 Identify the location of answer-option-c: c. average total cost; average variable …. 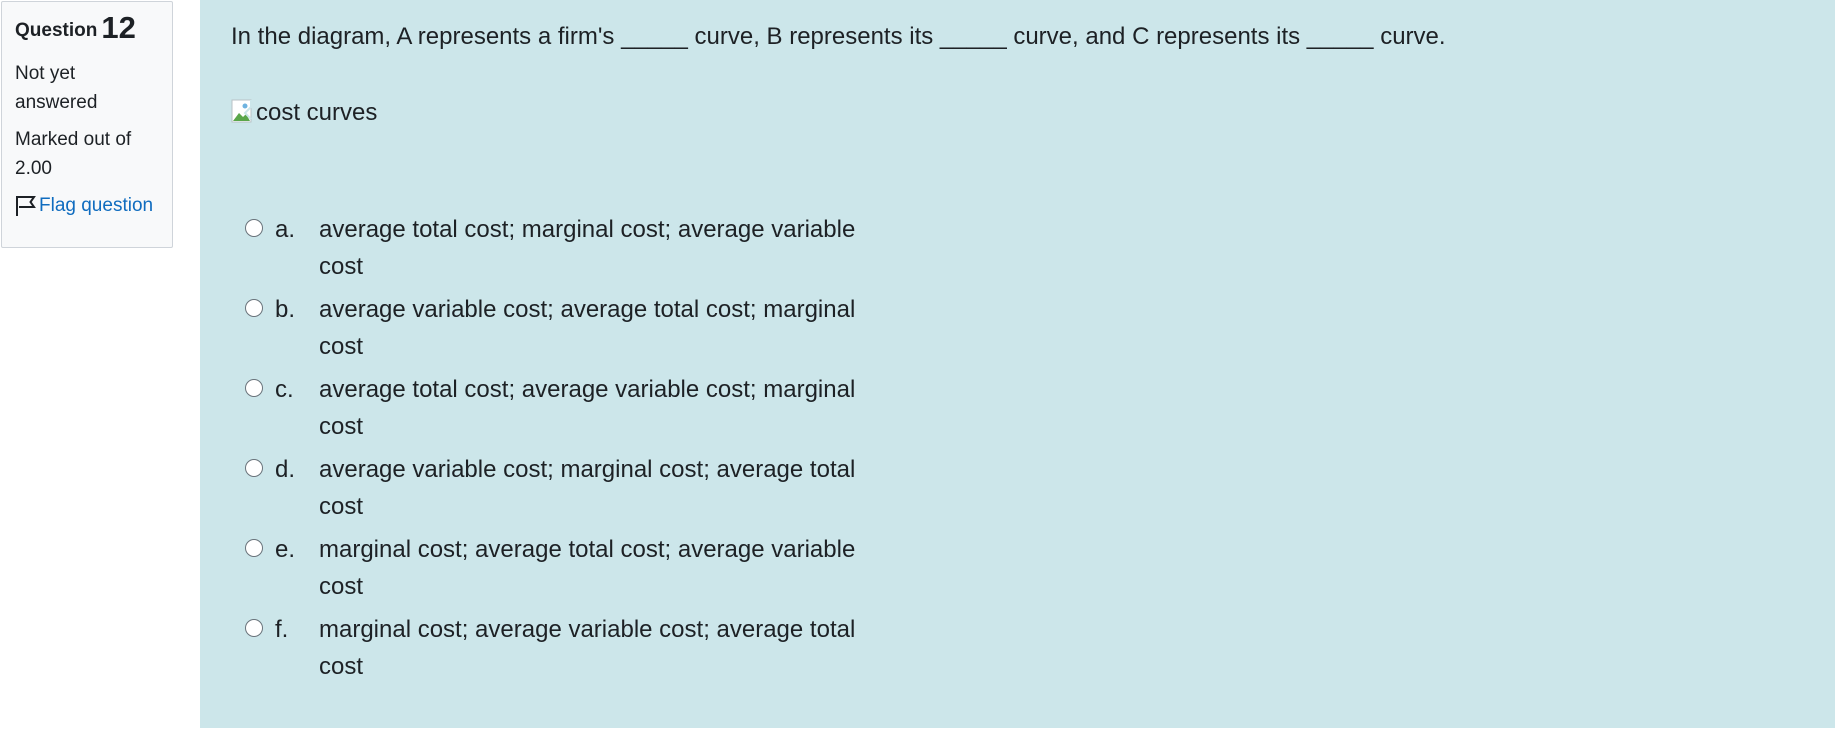
(581, 408).